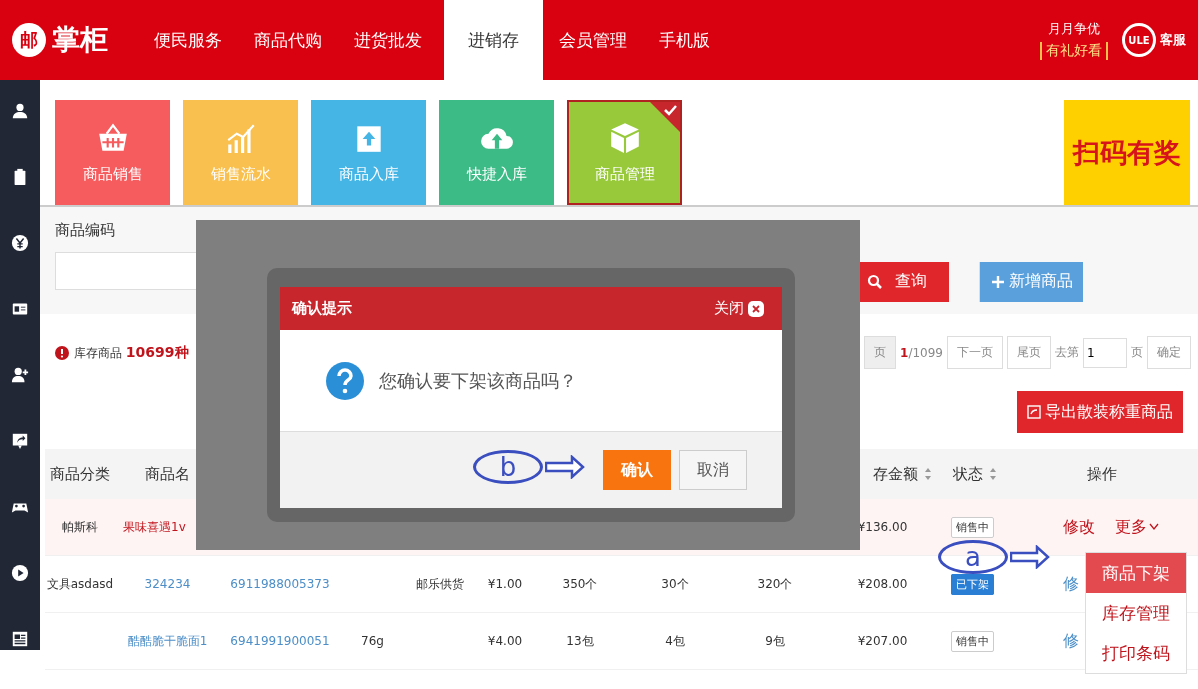 This screenshot has width=1198, height=689. Describe the element at coordinates (280, 641) in the screenshot. I see `table-cell: 6941991900051` at that location.